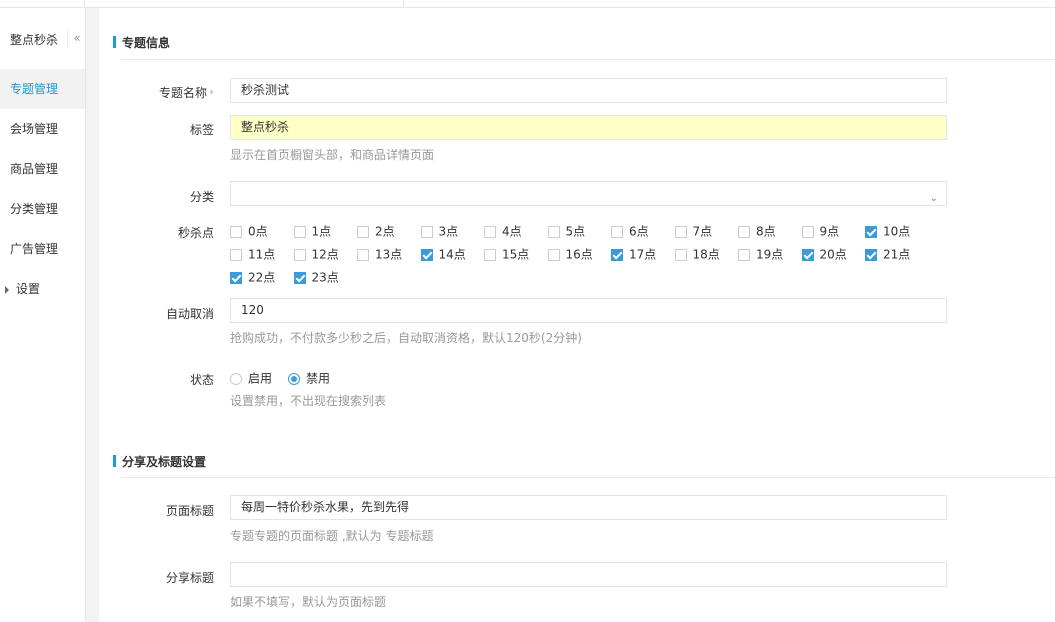  What do you see at coordinates (186, 93) in the screenshot?
I see `topic-name-label: 专题名称 *` at bounding box center [186, 93].